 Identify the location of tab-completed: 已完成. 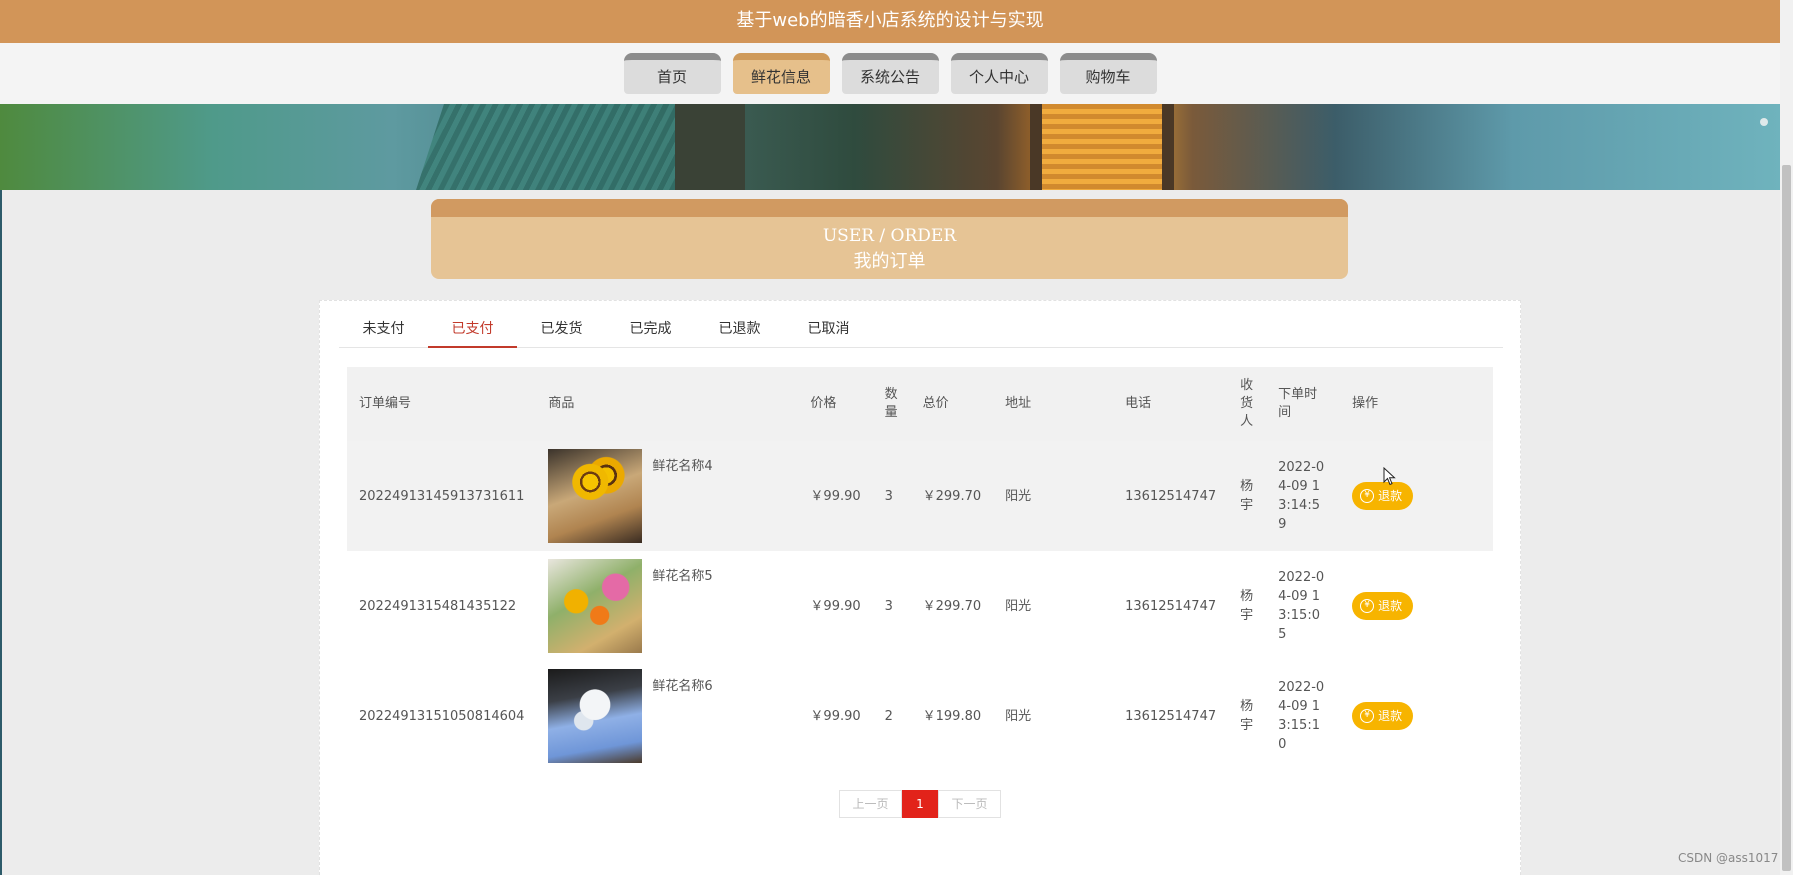
(650, 330).